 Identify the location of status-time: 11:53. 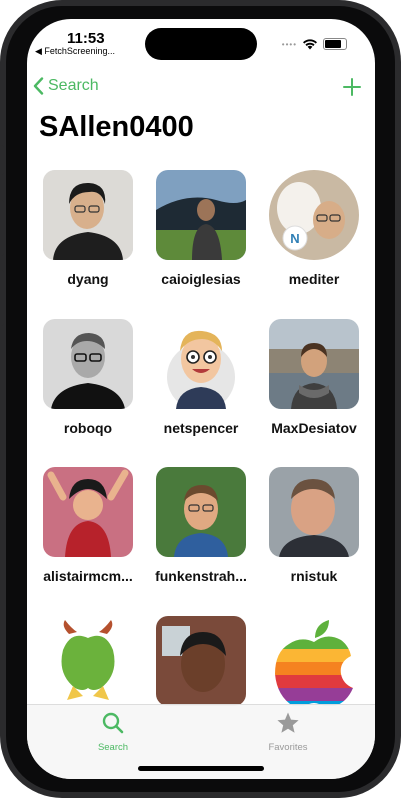
(86, 38).